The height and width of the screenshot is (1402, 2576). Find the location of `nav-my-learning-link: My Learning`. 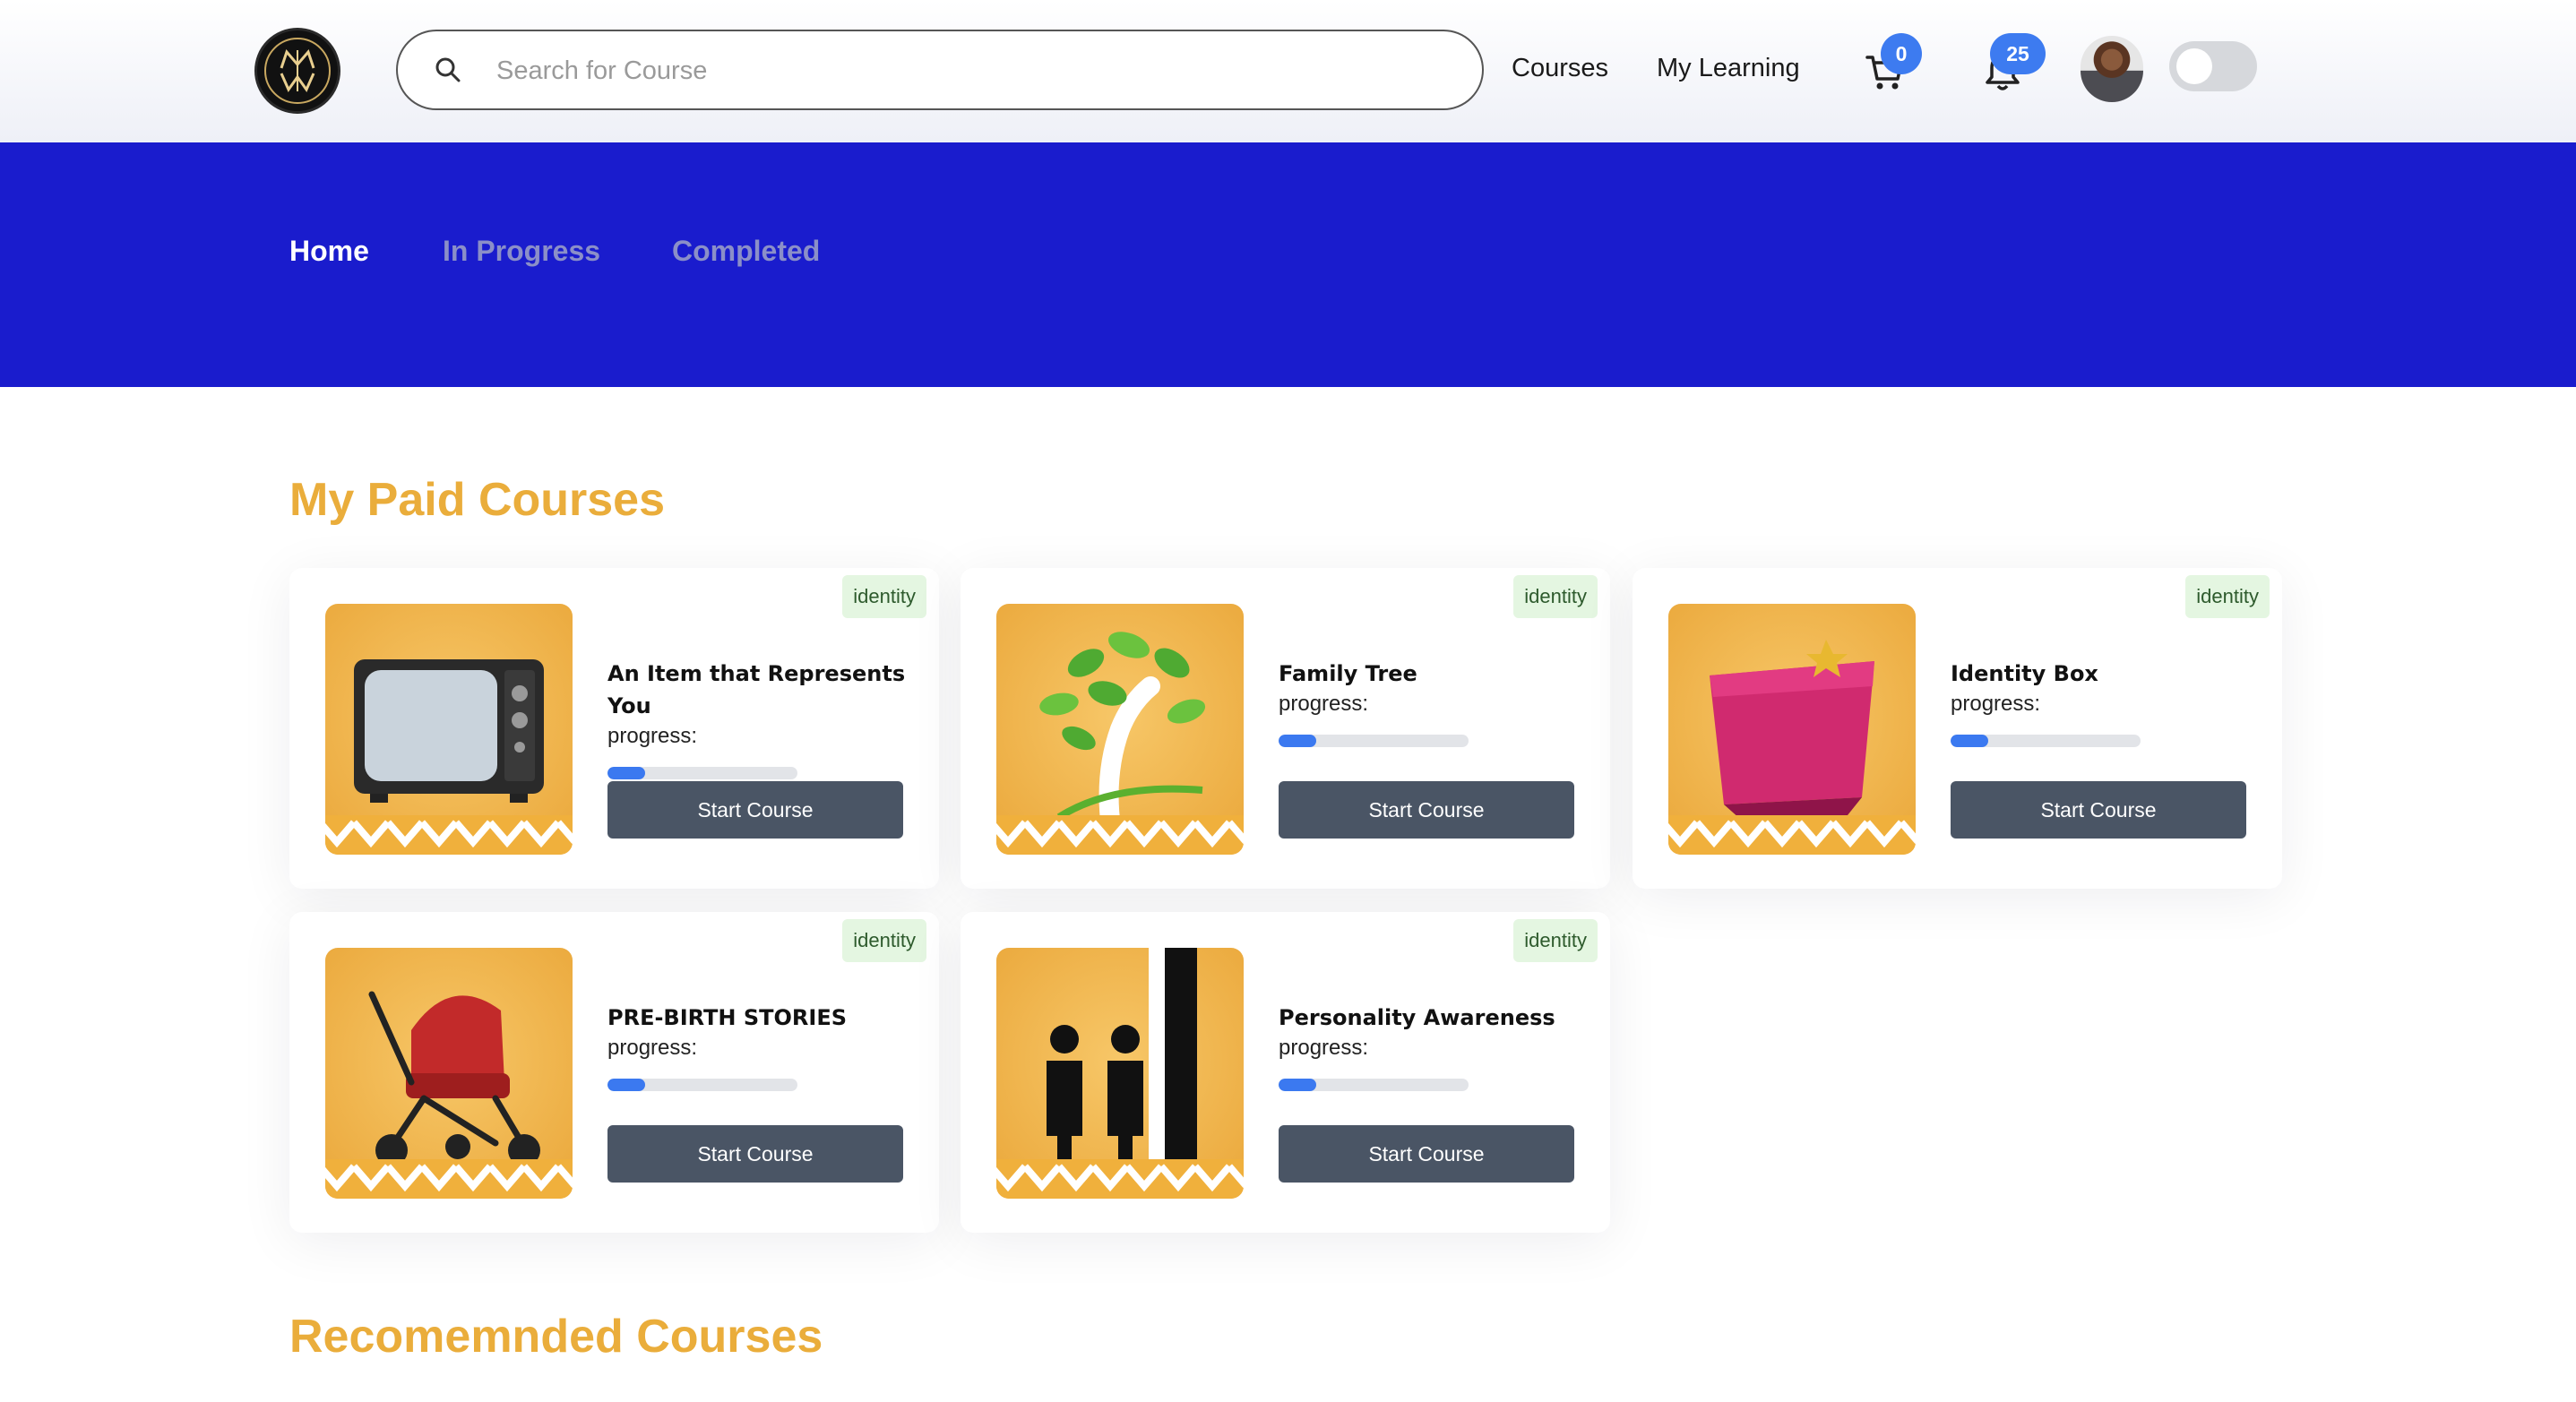

nav-my-learning-link: My Learning is located at coordinates (1729, 68).